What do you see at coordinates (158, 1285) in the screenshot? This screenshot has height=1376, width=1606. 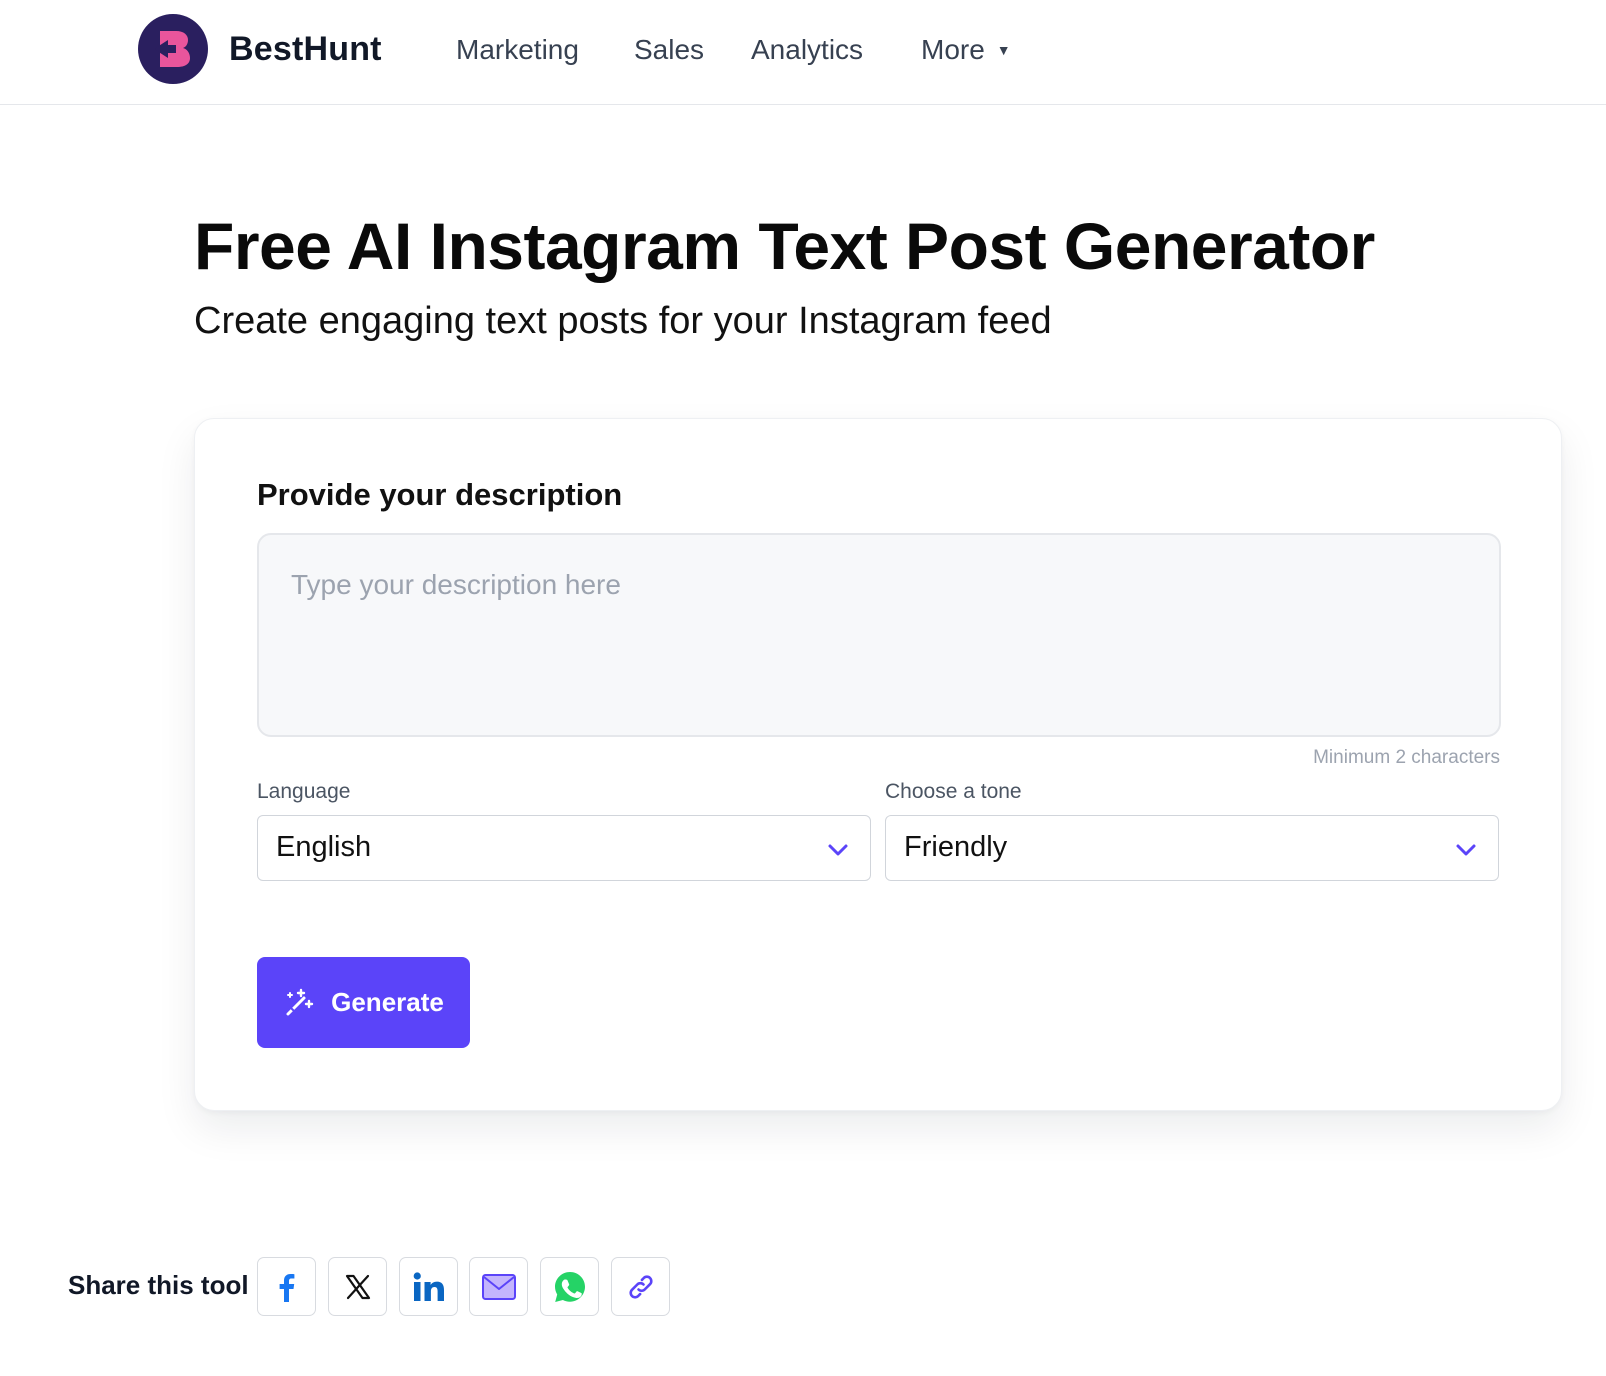 I see `share-label: Share this tool` at bounding box center [158, 1285].